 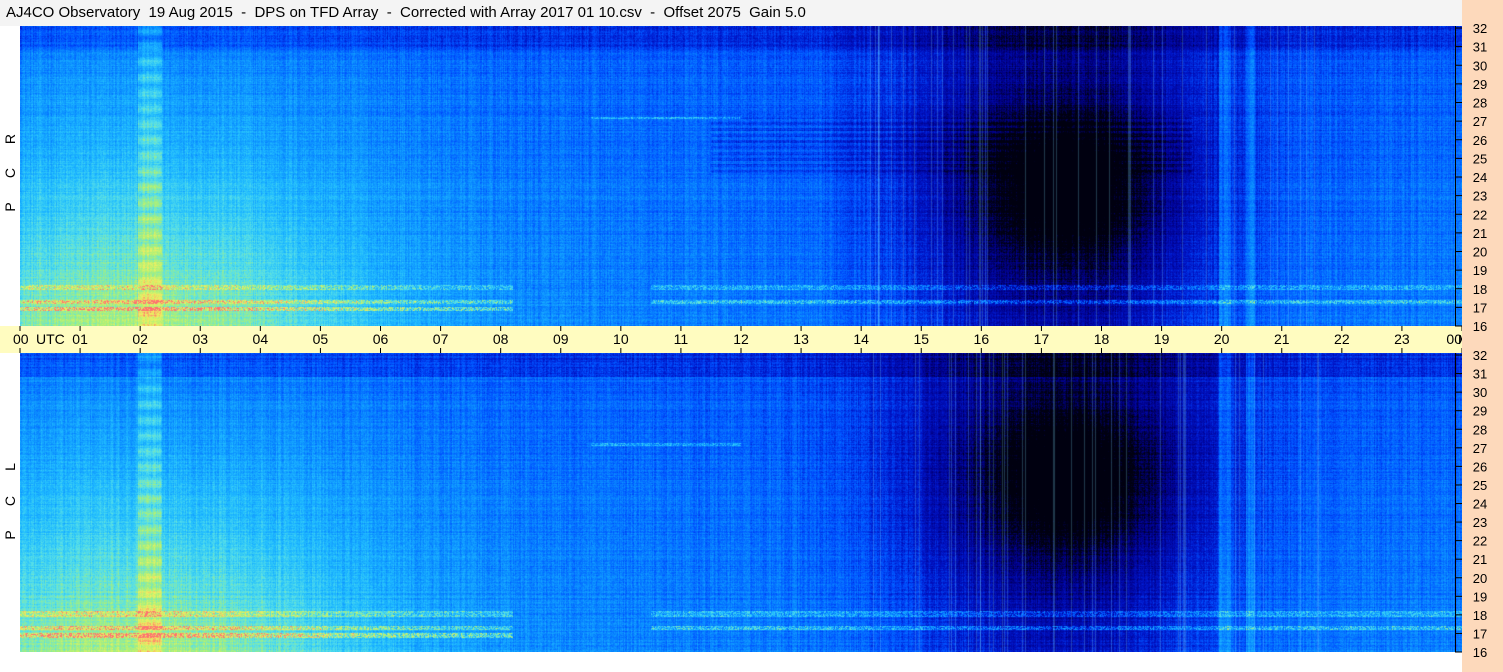 I want to click on time-tick-label: 23, so click(x=1402, y=339).